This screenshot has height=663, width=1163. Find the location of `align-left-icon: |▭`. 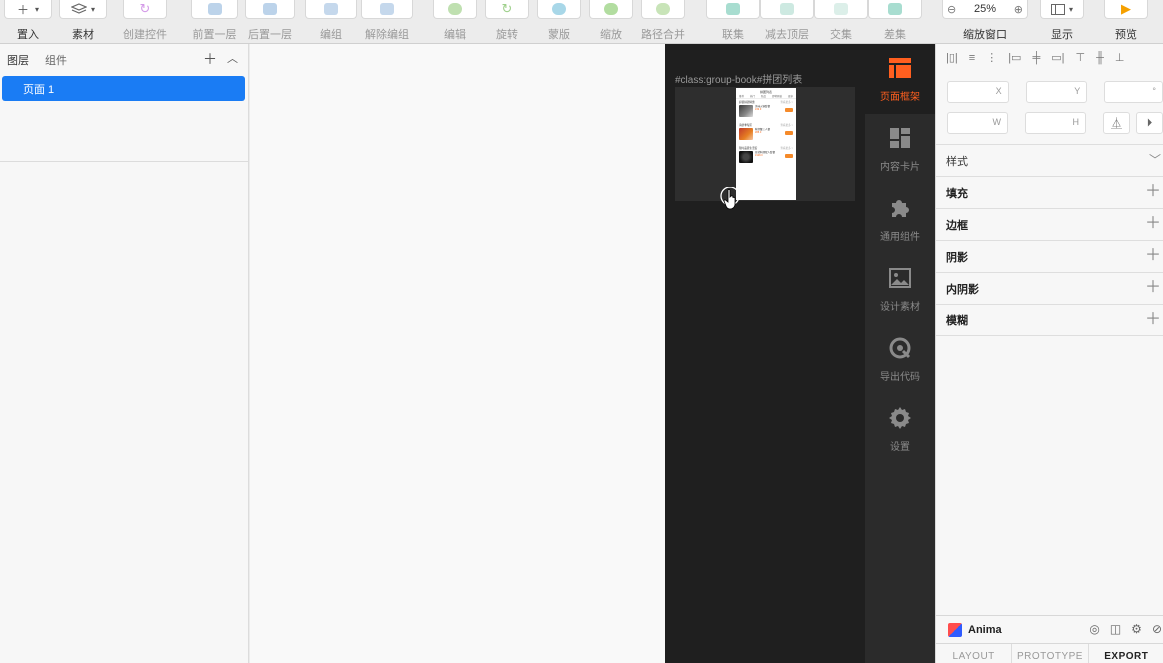

align-left-icon: |▭ is located at coordinates (1014, 57).